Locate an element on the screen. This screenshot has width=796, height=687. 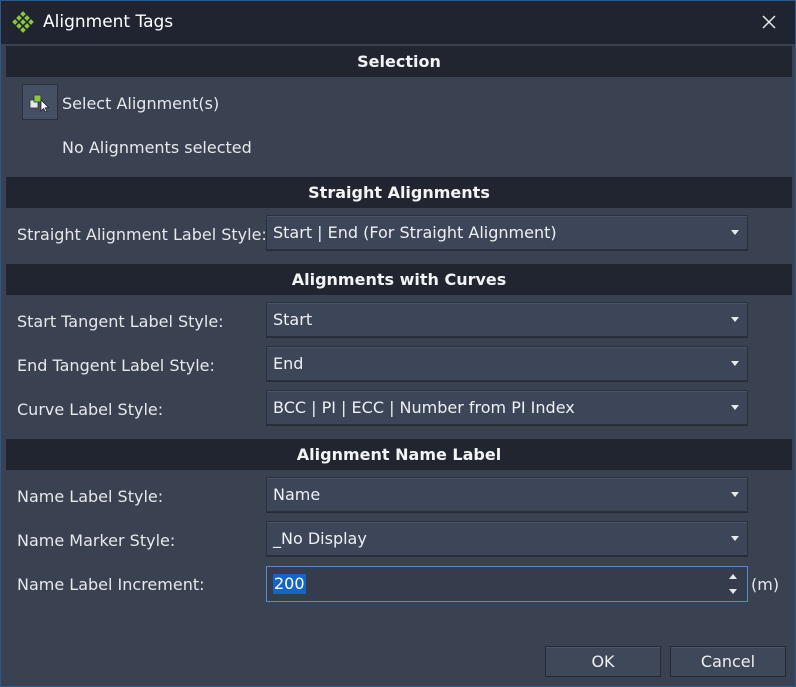
name-label-increment-label: Name Label Increment: is located at coordinates (111, 584).